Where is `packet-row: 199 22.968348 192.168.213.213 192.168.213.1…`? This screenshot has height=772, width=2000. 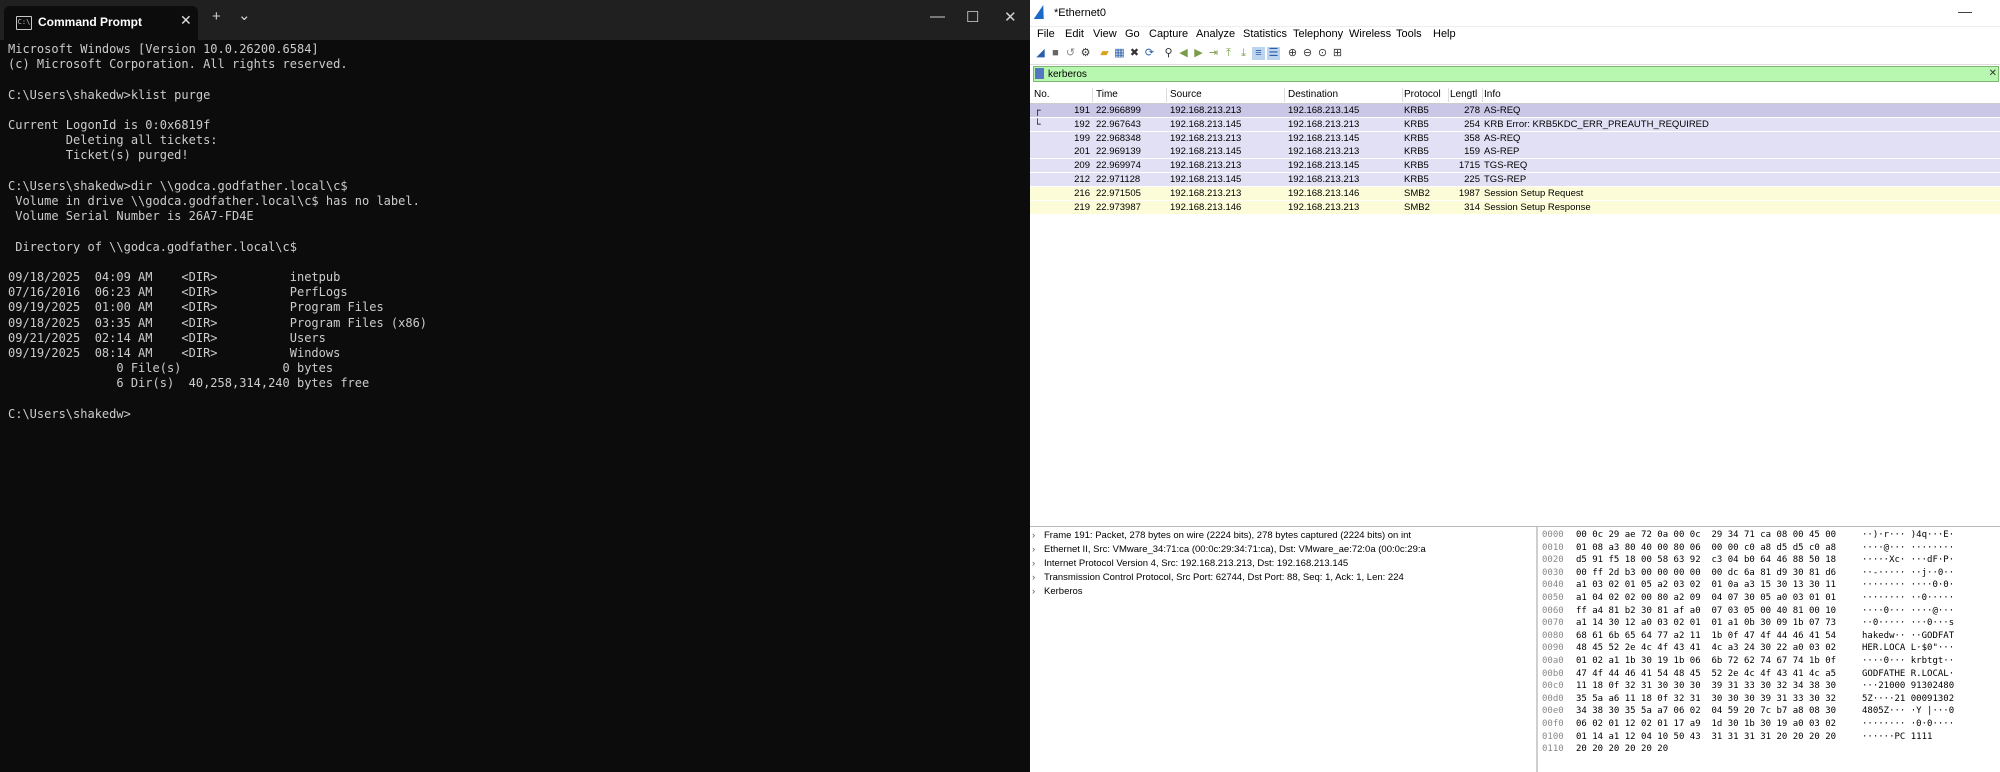
packet-row: 199 22.968348 192.168.213.213 192.168.213.1… is located at coordinates (1515, 138).